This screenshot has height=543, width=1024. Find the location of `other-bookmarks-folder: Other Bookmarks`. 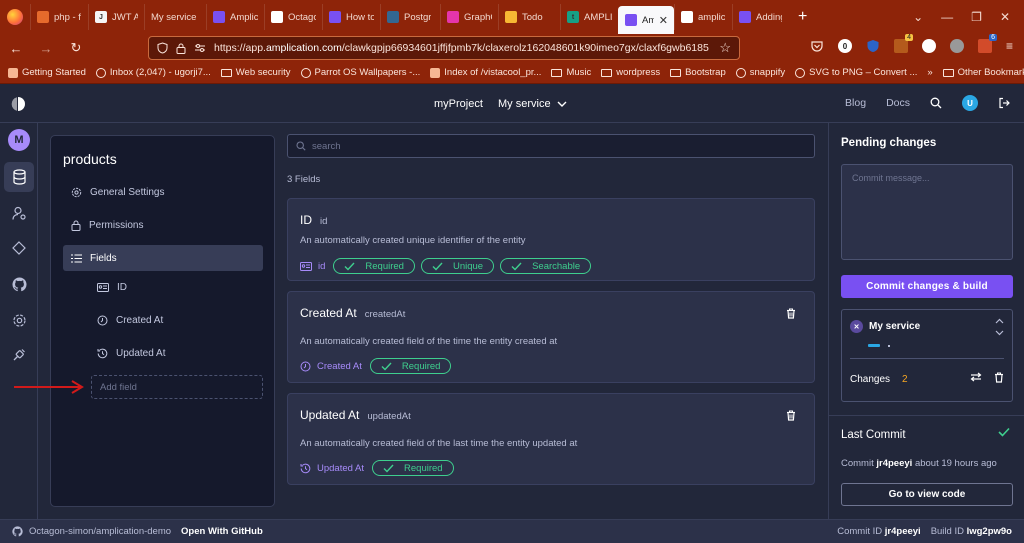

other-bookmarks-folder: Other Bookmarks is located at coordinates (983, 72).